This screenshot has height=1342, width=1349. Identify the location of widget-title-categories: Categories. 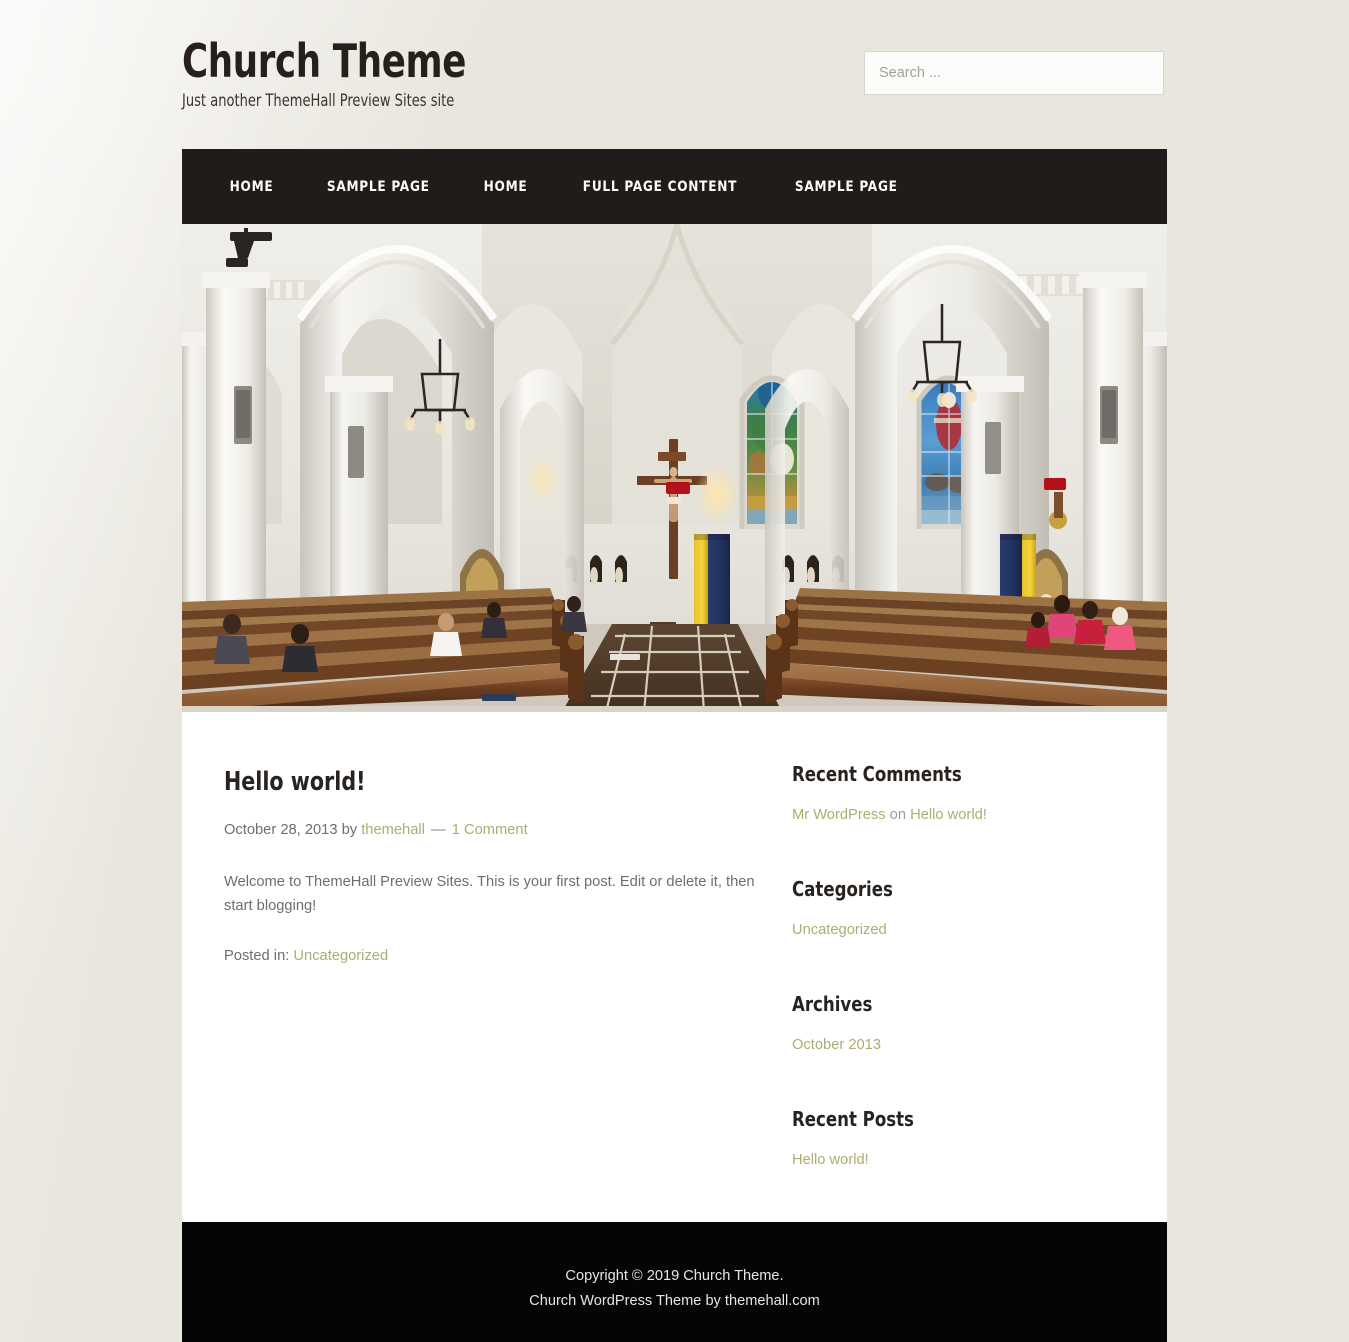
(842, 888).